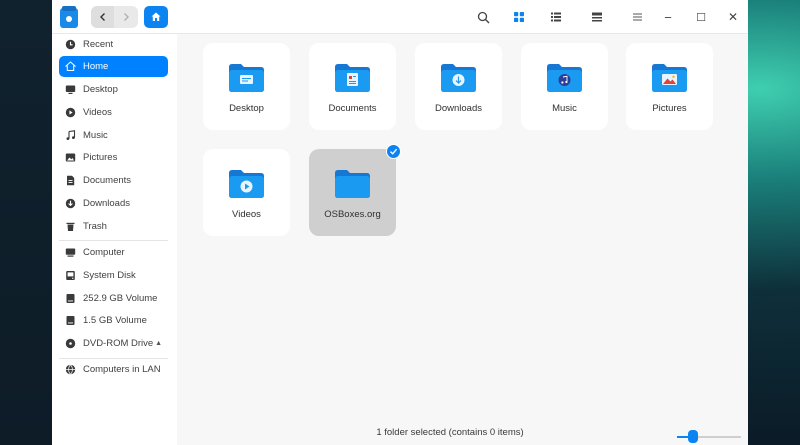  Describe the element at coordinates (26, 222) in the screenshot. I see `desktop-background` at that location.